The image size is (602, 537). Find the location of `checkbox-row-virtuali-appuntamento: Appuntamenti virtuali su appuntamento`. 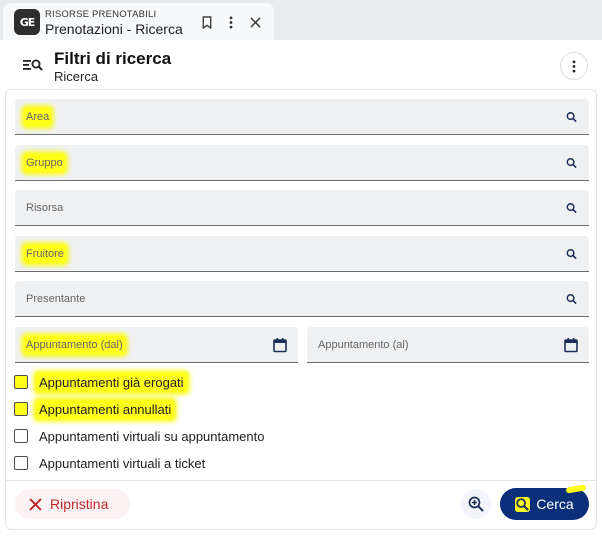

checkbox-row-virtuali-appuntamento: Appuntamenti virtuali su appuntamento is located at coordinates (140, 436).